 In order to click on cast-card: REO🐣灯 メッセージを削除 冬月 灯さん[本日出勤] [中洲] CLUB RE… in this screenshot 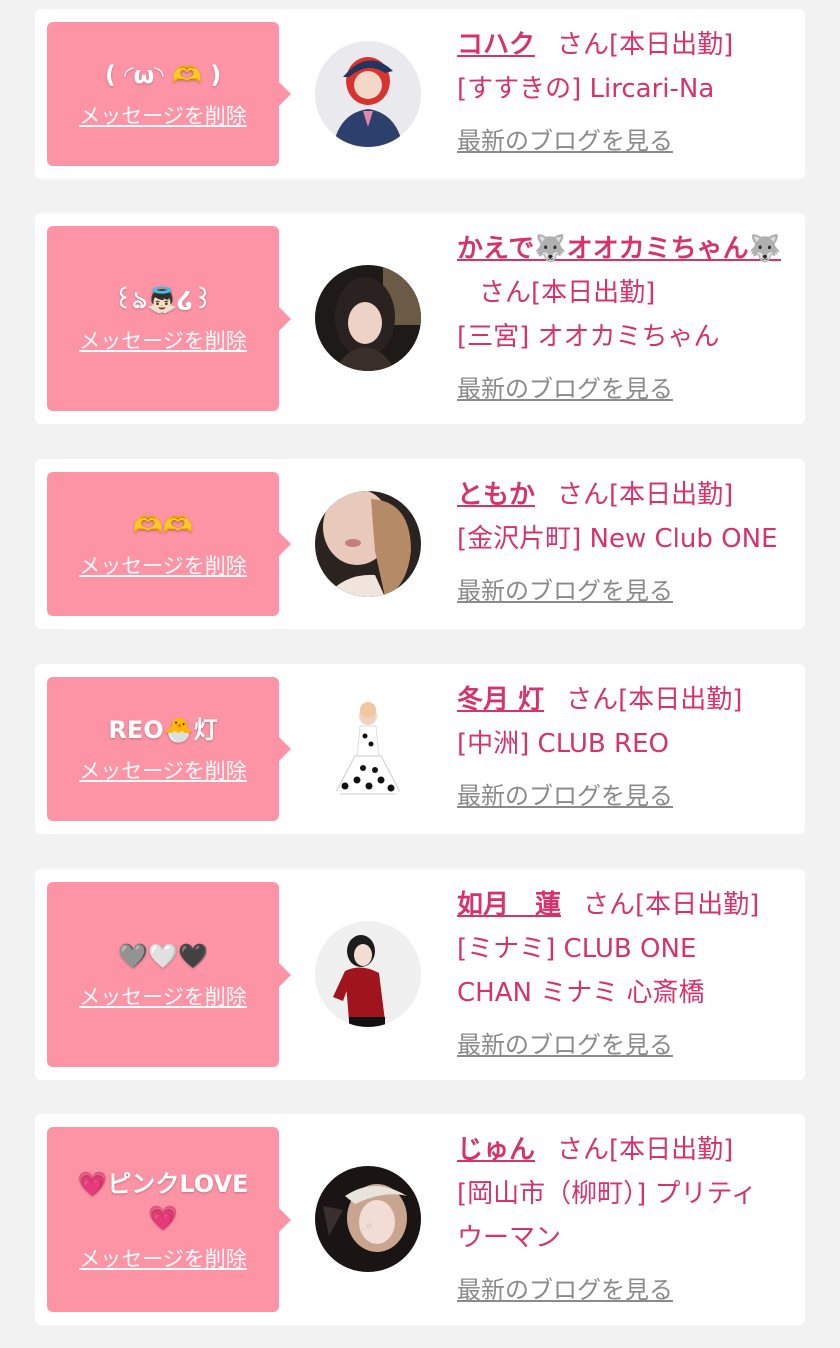, I will do `click(420, 749)`.